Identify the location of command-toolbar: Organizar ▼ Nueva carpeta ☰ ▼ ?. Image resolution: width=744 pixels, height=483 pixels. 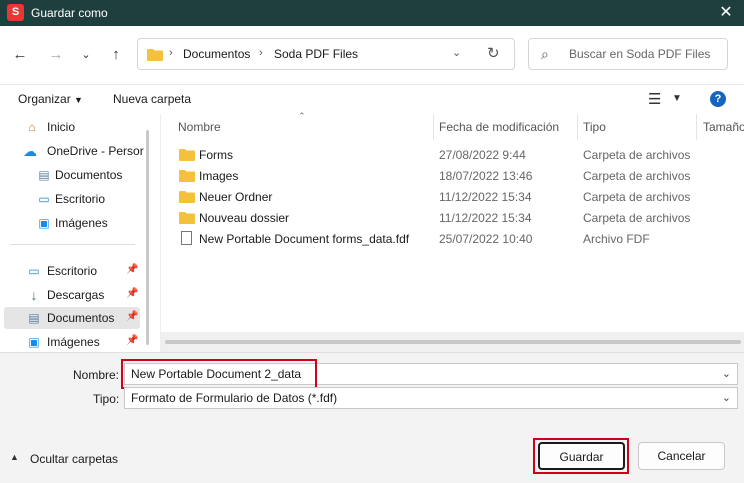
(372, 99).